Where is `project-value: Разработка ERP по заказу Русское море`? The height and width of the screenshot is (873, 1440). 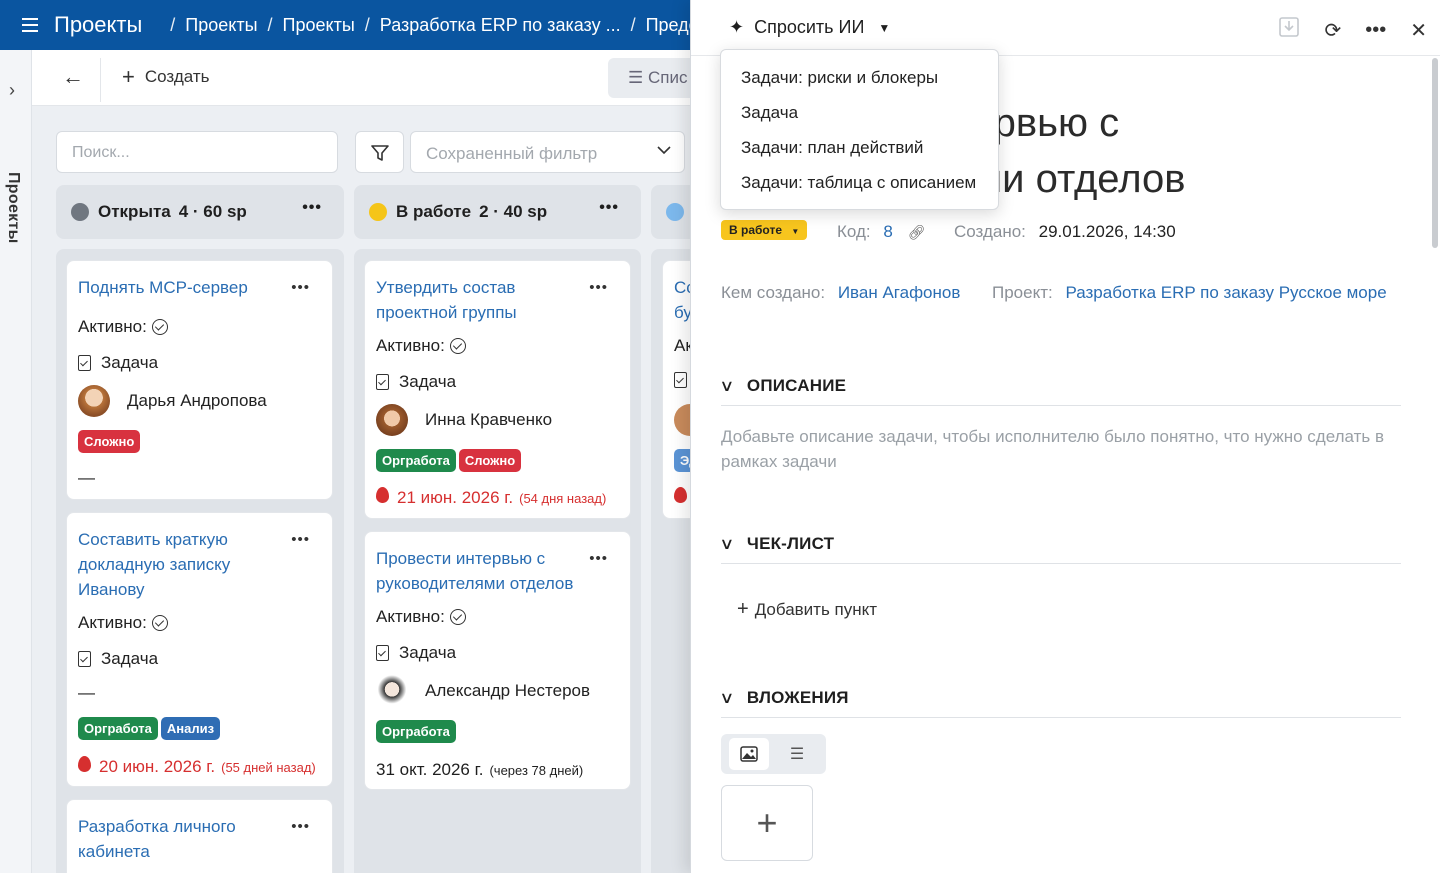 project-value: Разработка ERP по заказу Русское море is located at coordinates (1225, 292).